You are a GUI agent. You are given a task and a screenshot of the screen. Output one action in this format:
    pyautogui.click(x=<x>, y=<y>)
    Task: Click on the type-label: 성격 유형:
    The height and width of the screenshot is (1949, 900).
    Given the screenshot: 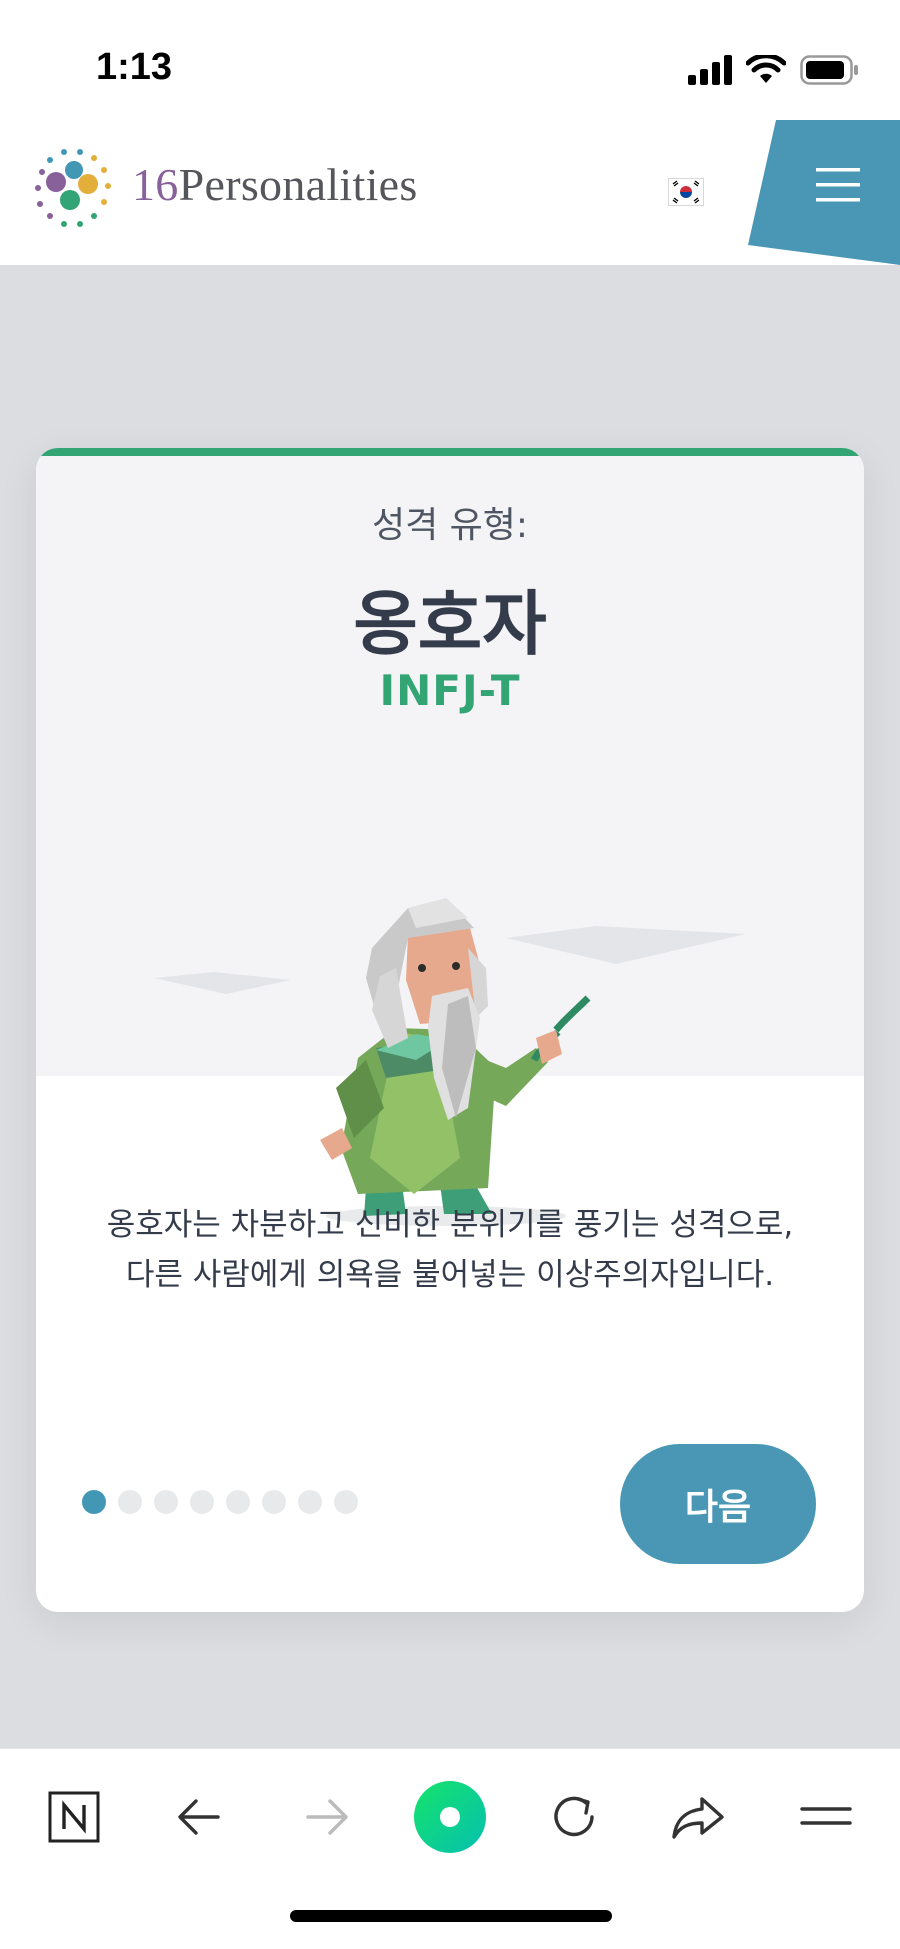 What is the action you would take?
    pyautogui.click(x=450, y=525)
    